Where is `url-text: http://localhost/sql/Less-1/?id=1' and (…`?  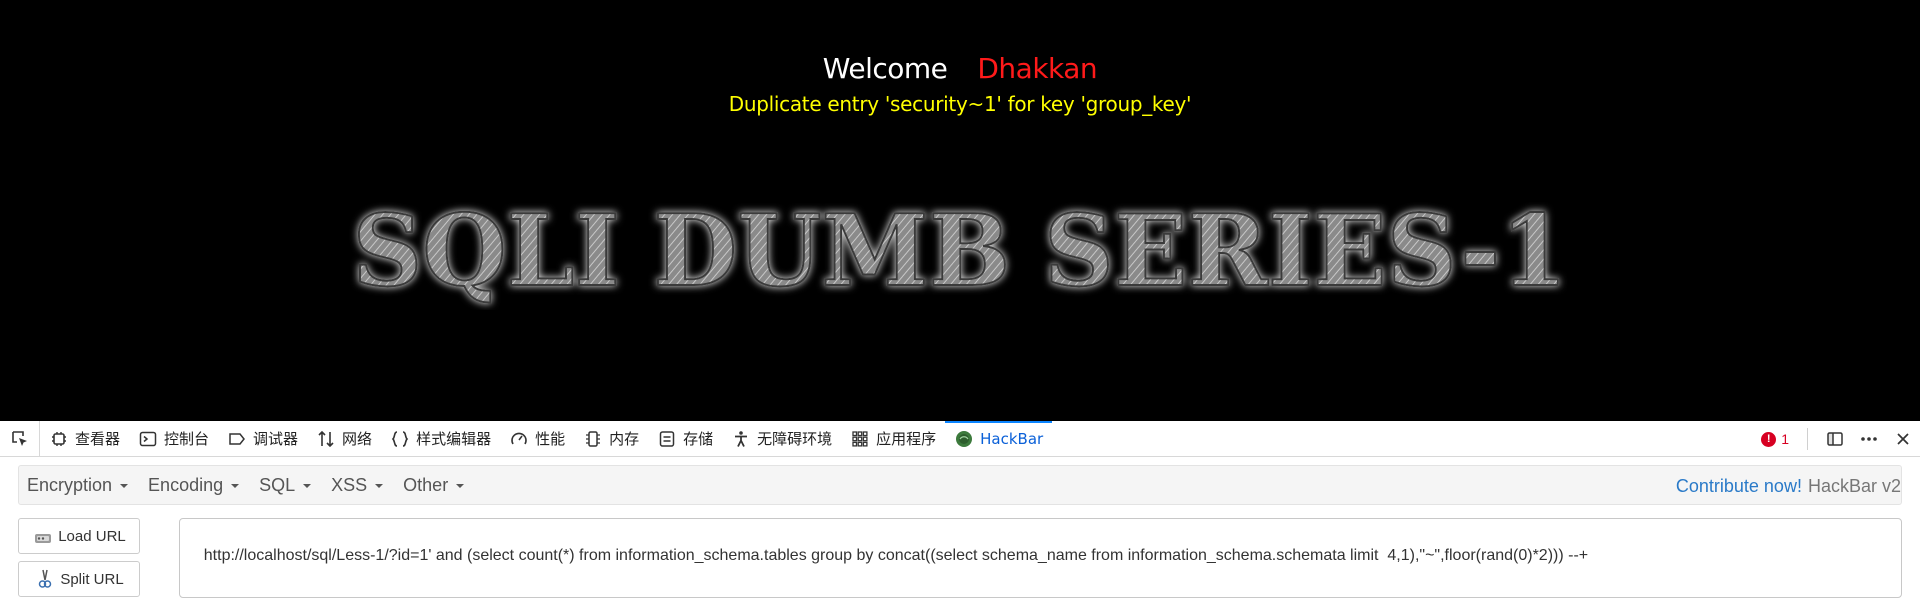
url-text: http://localhost/sql/Less-1/?id=1' and (… is located at coordinates (896, 555).